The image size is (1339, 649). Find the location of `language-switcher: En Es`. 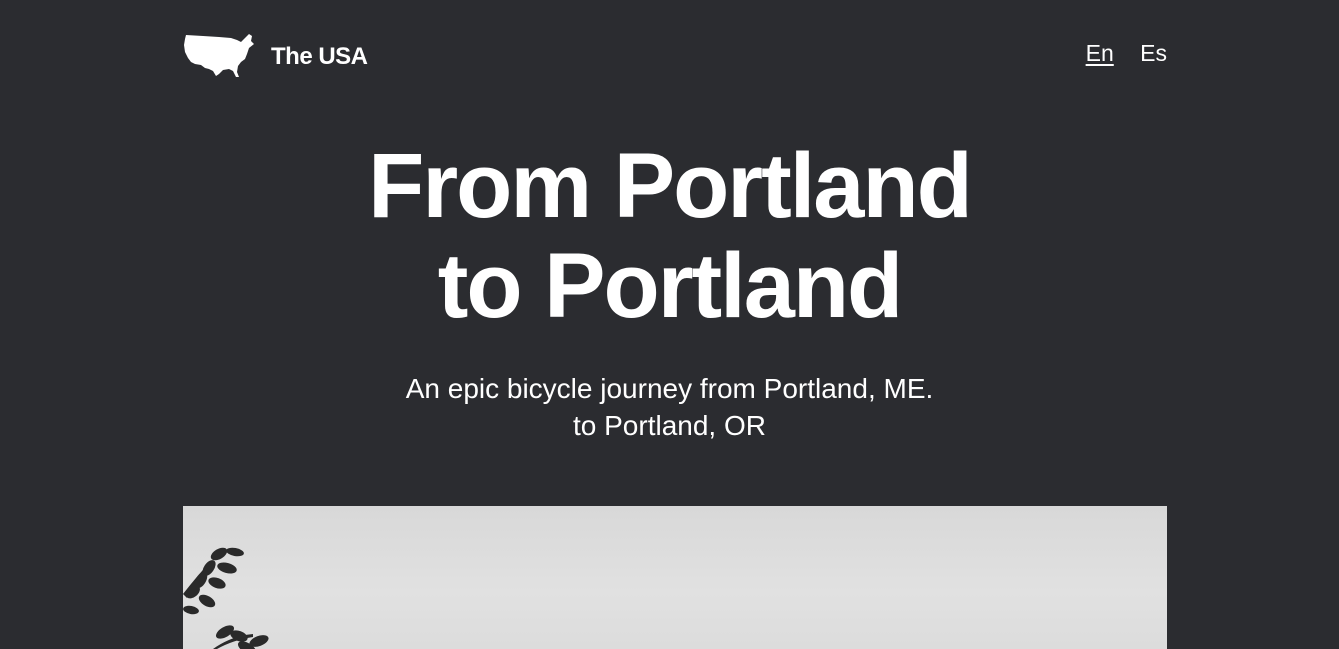

language-switcher: En Es is located at coordinates (1116, 53).